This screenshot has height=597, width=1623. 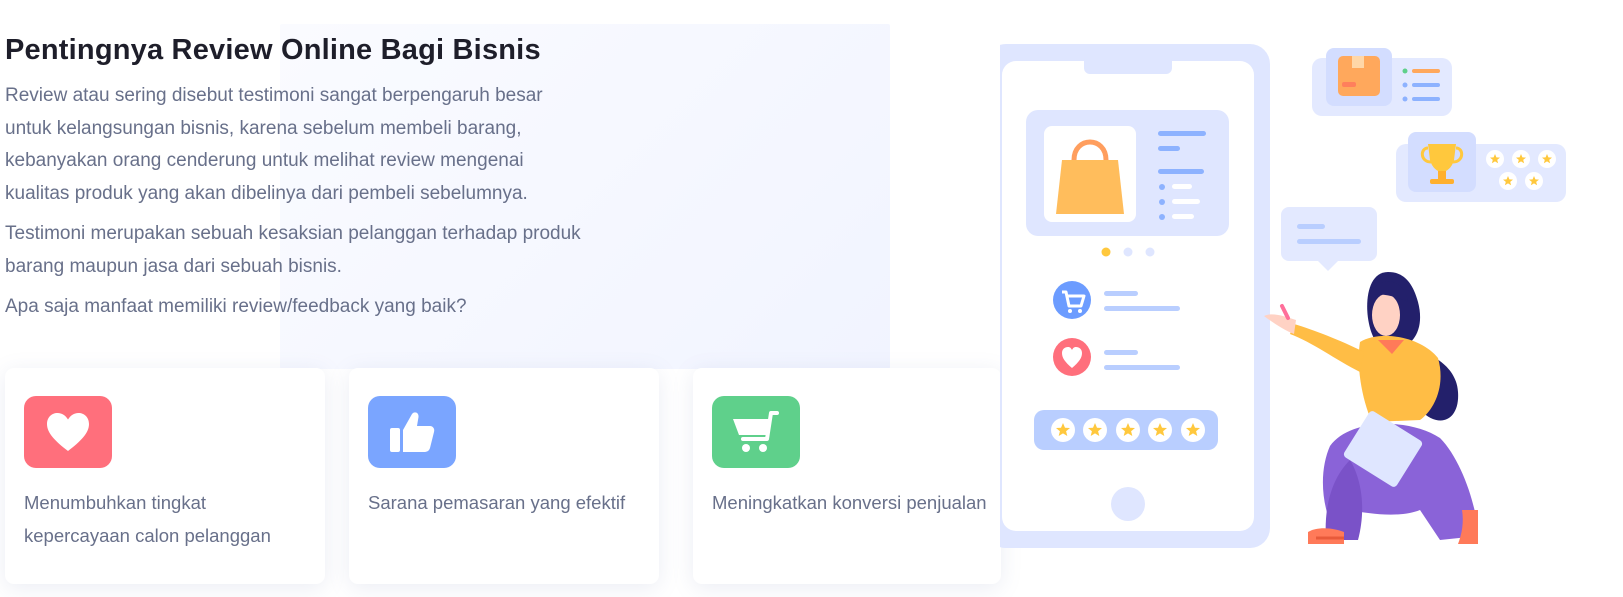 I want to click on section-title: Pentingnya Review Online Bagi Bisnis, so click(x=273, y=50).